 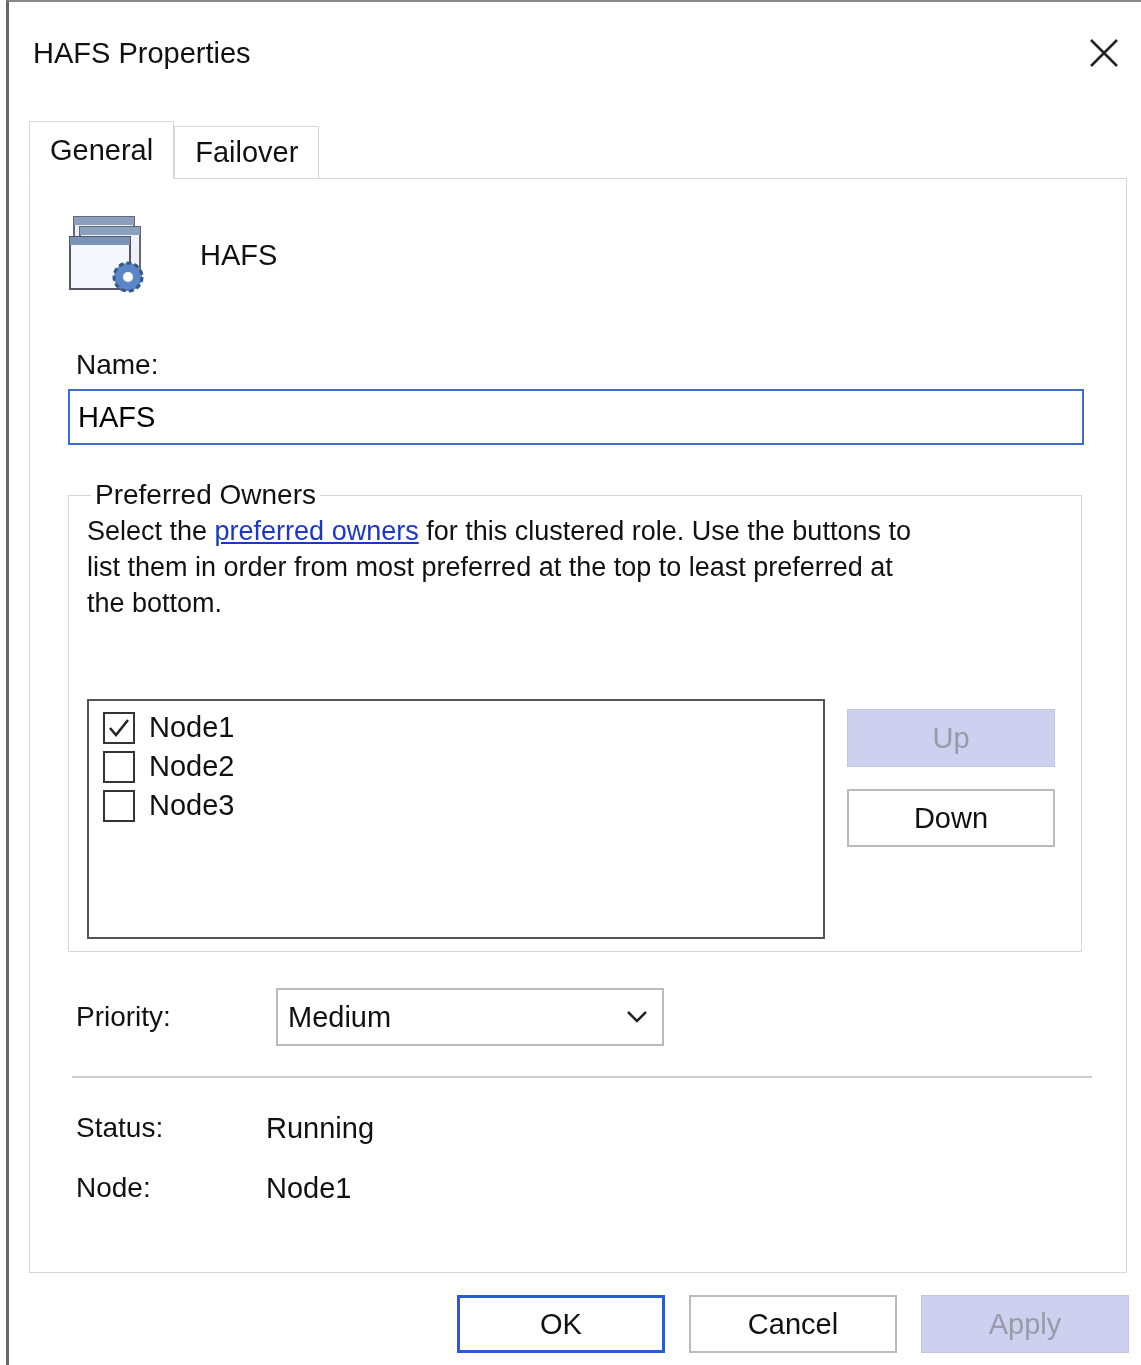 I want to click on move-button: Down, so click(x=951, y=818).